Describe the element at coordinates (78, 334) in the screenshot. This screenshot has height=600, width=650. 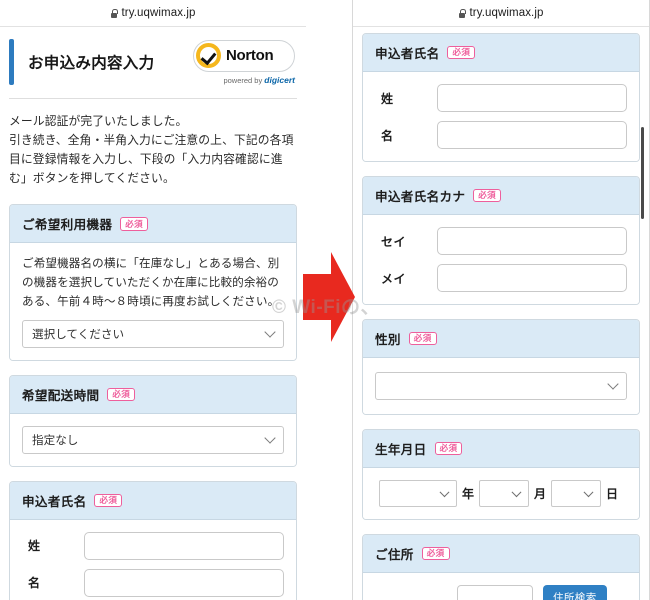
I see `device-select-value: 選択してください` at that location.